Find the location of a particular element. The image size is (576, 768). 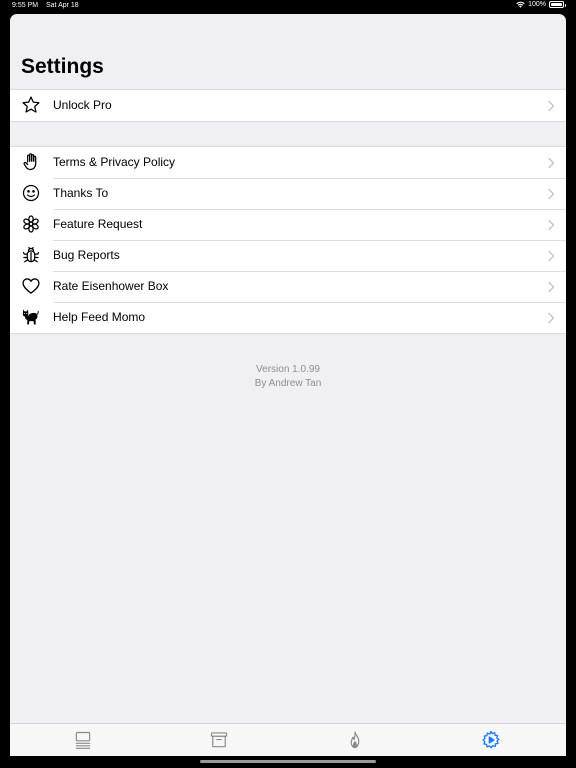

feature-request-label: Feature Request is located at coordinates (98, 224).